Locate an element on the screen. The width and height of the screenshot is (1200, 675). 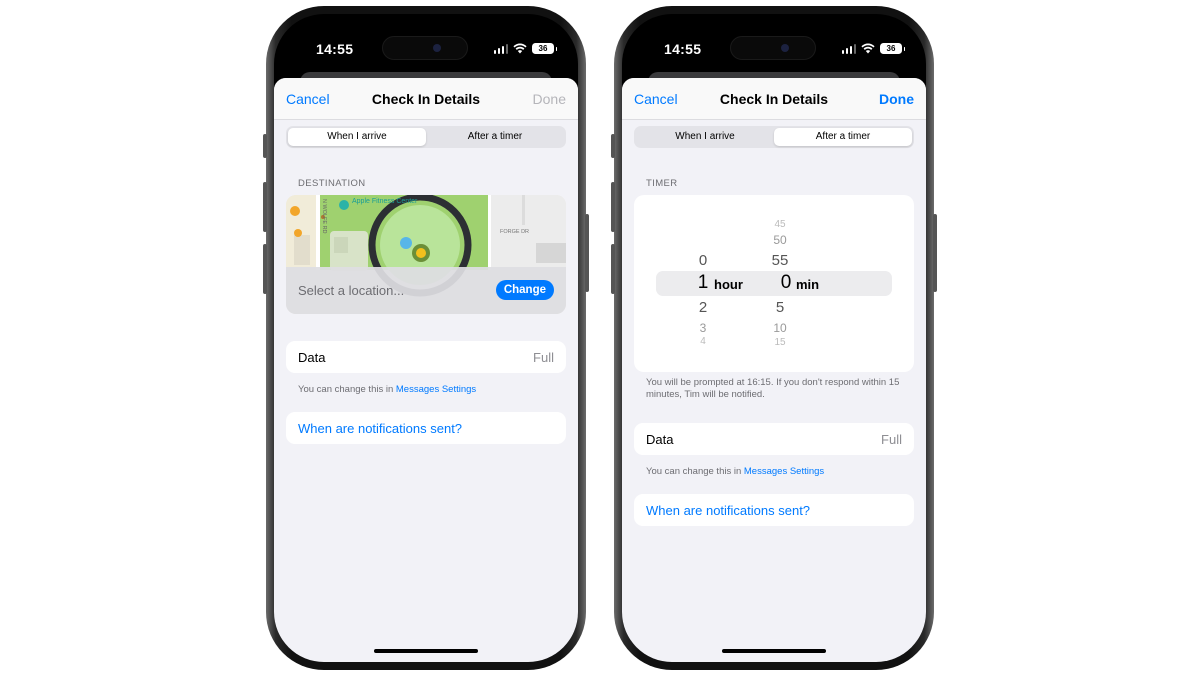
map-street-label-vertical: N WOLFE RD is located at coordinates (324, 216).